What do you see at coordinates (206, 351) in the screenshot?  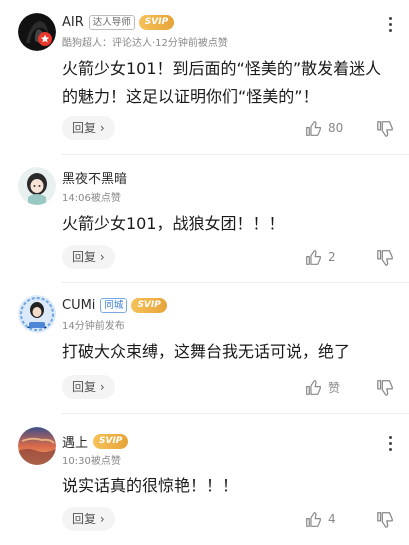 I see `comment-text: 打破大众束缚，这舞台我无话可说，绝了` at bounding box center [206, 351].